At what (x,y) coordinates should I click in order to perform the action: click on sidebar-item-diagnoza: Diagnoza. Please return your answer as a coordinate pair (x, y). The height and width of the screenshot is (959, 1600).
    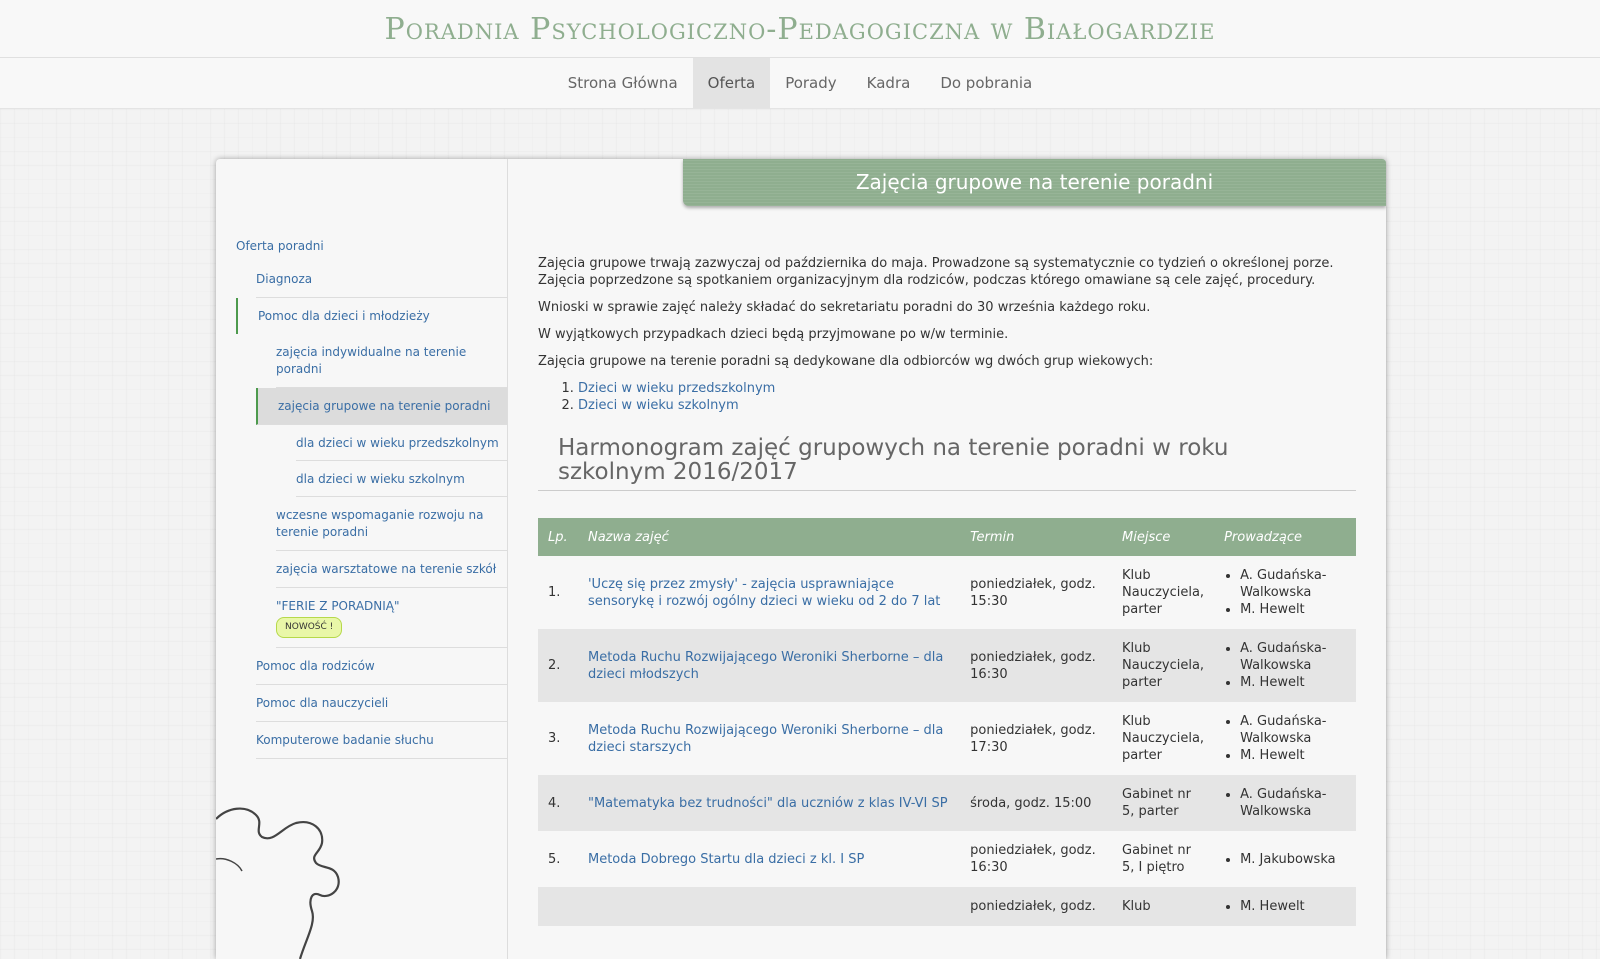
    Looking at the image, I should click on (381, 279).